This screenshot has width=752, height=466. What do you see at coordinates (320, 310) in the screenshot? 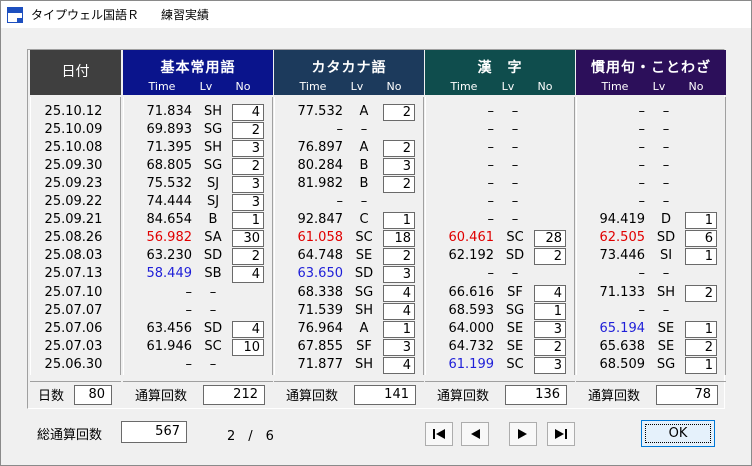
I see `time-cell: 71.539` at bounding box center [320, 310].